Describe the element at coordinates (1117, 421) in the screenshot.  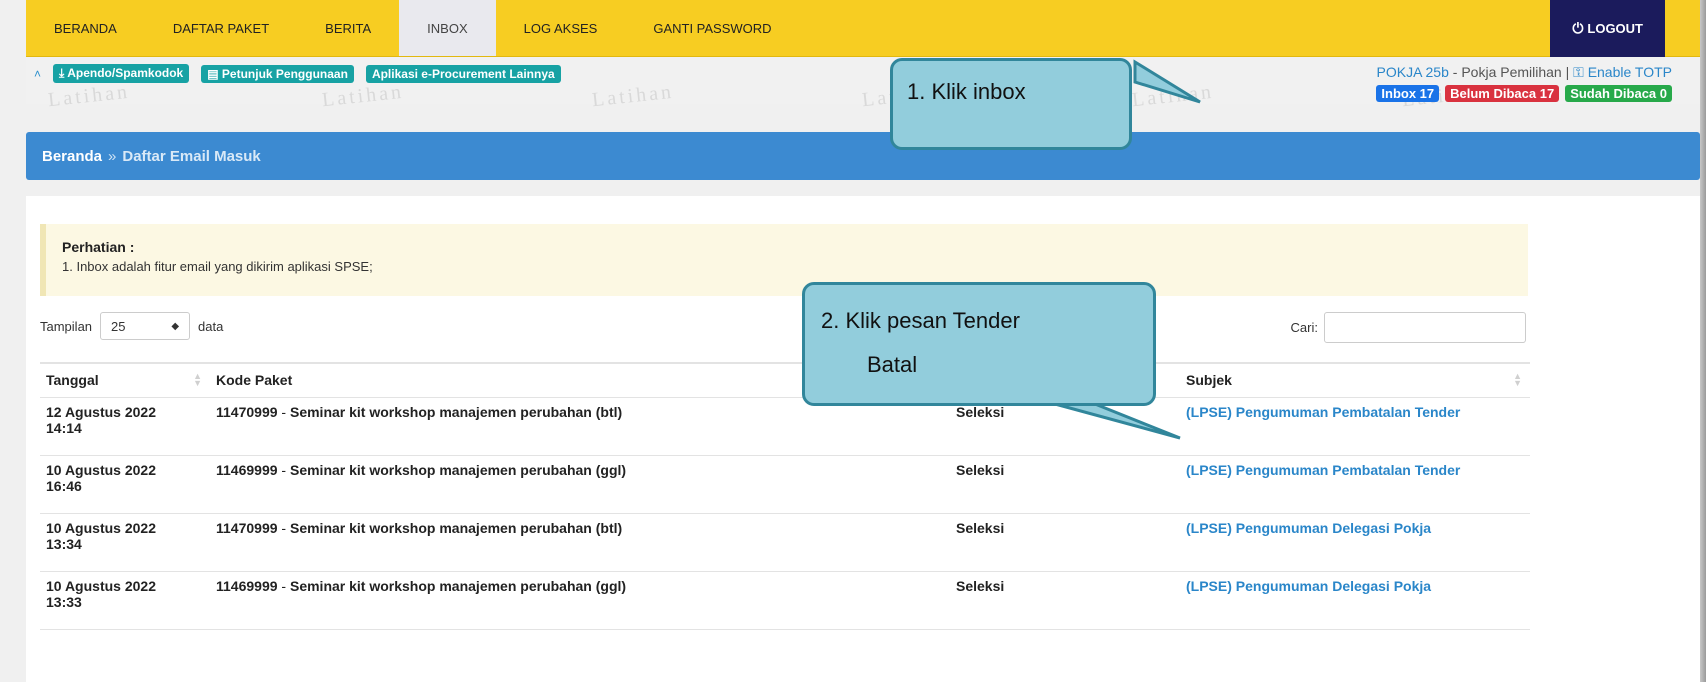
I see `callout-two-tail` at that location.